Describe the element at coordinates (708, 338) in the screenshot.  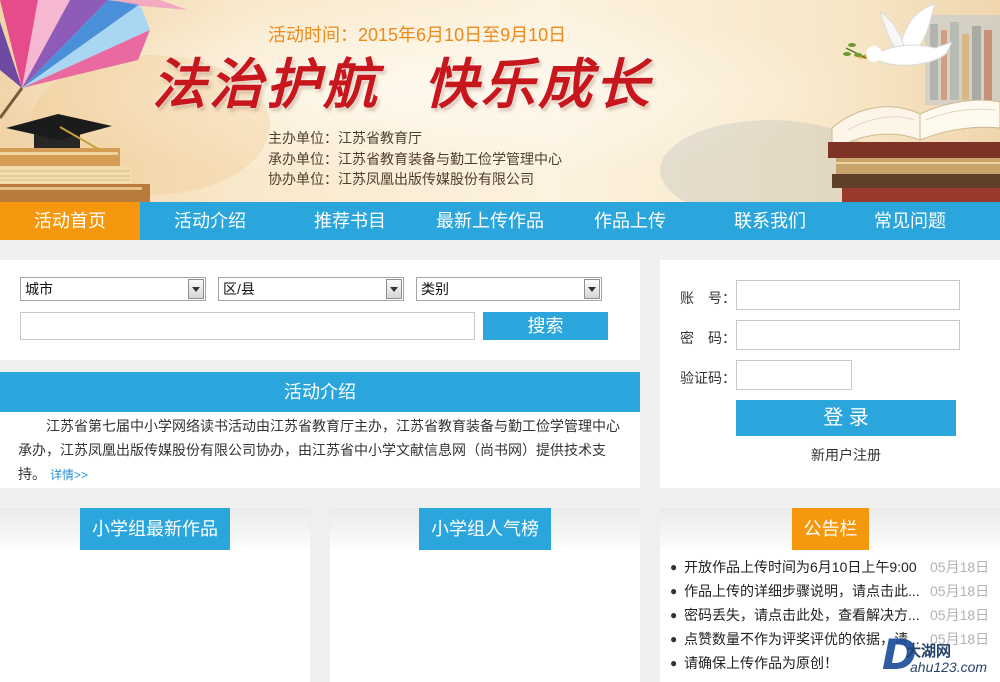
I see `password-label: 密 码：` at that location.